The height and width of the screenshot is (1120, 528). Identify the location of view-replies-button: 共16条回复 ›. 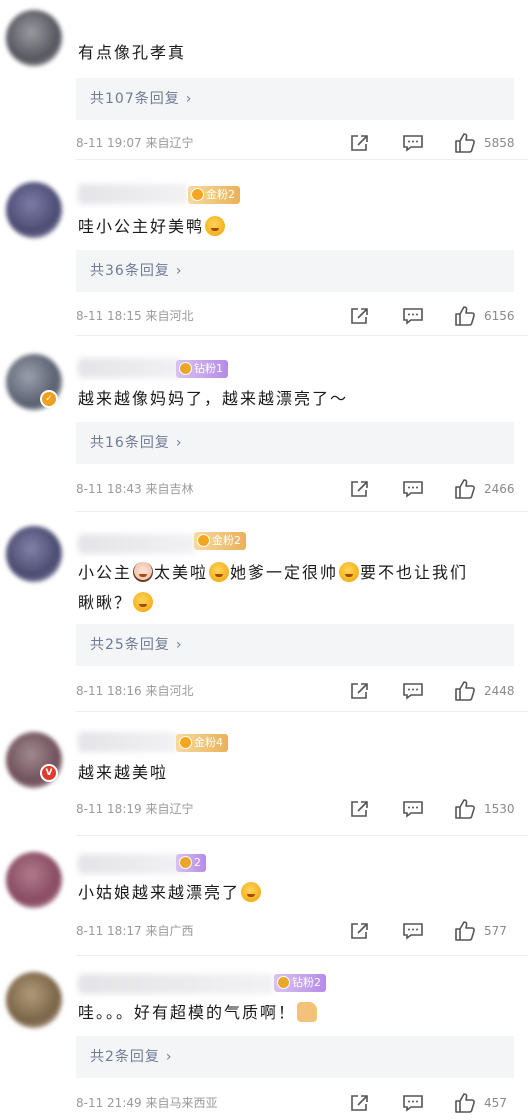
(295, 443).